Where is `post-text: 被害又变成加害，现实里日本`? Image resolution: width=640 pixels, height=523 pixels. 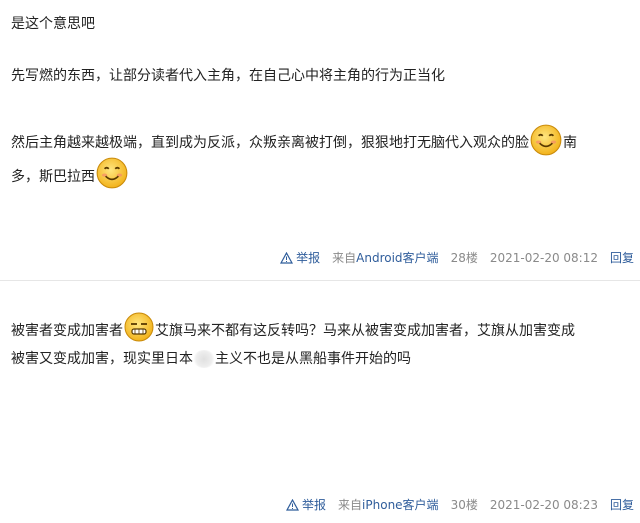
post-text: 被害又变成加害，现实里日本 is located at coordinates (102, 359).